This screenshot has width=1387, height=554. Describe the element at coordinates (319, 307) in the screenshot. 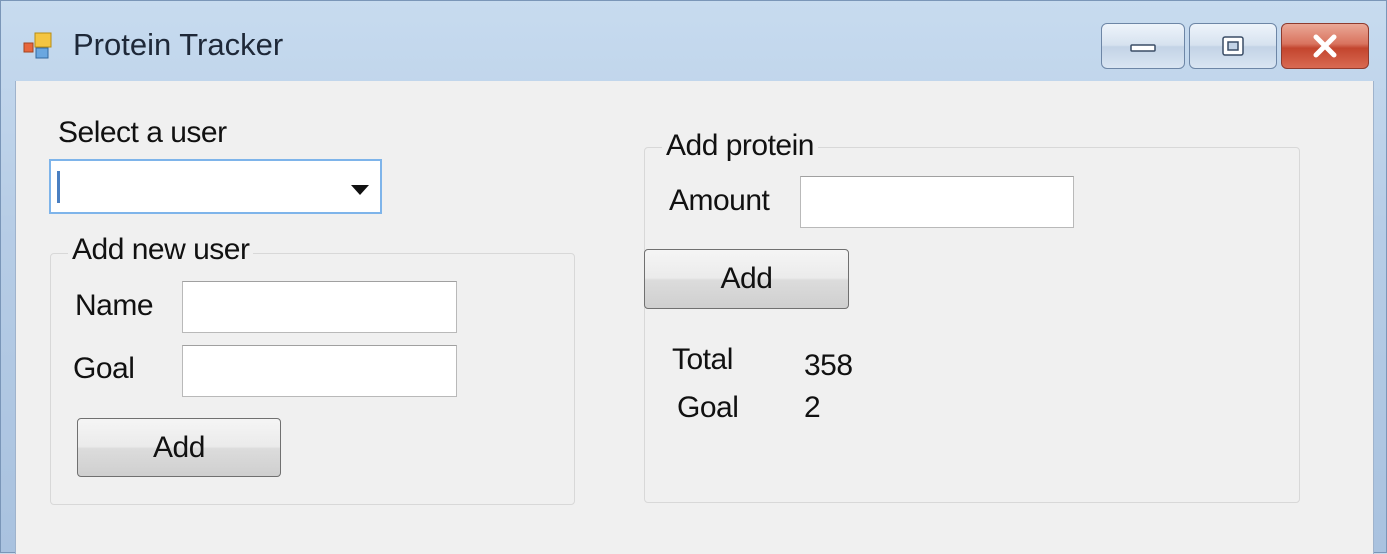

I see `name-field` at that location.